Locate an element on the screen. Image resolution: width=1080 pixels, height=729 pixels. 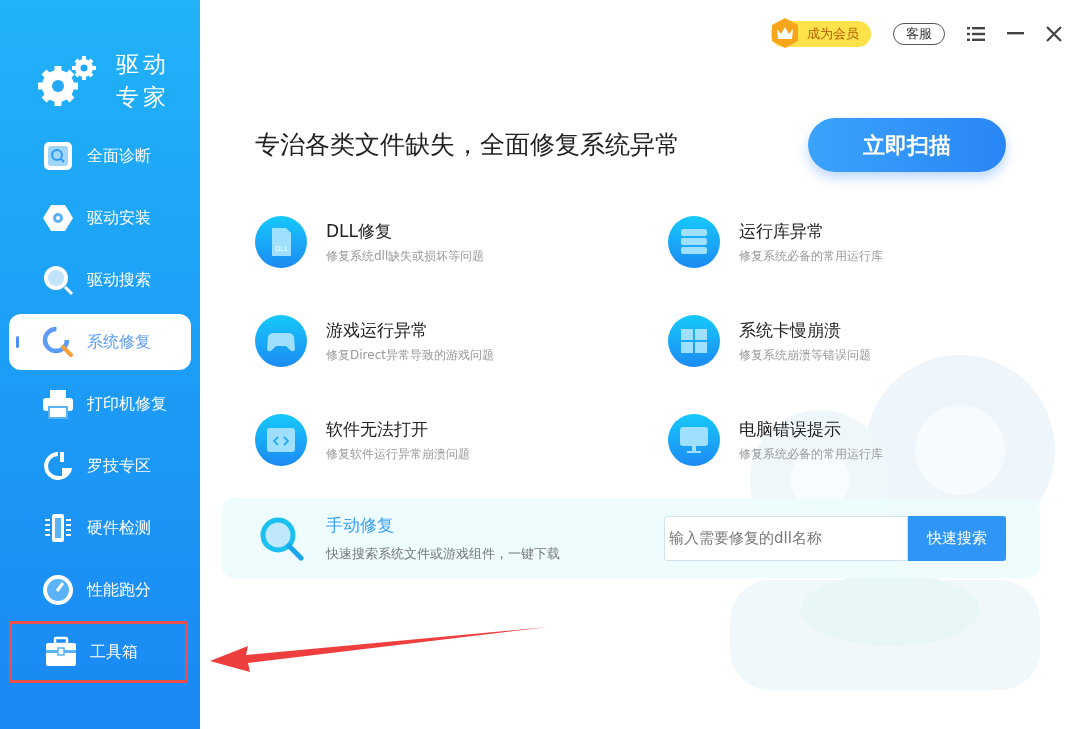
manual-repair-title: 手动修复 is located at coordinates (360, 525).